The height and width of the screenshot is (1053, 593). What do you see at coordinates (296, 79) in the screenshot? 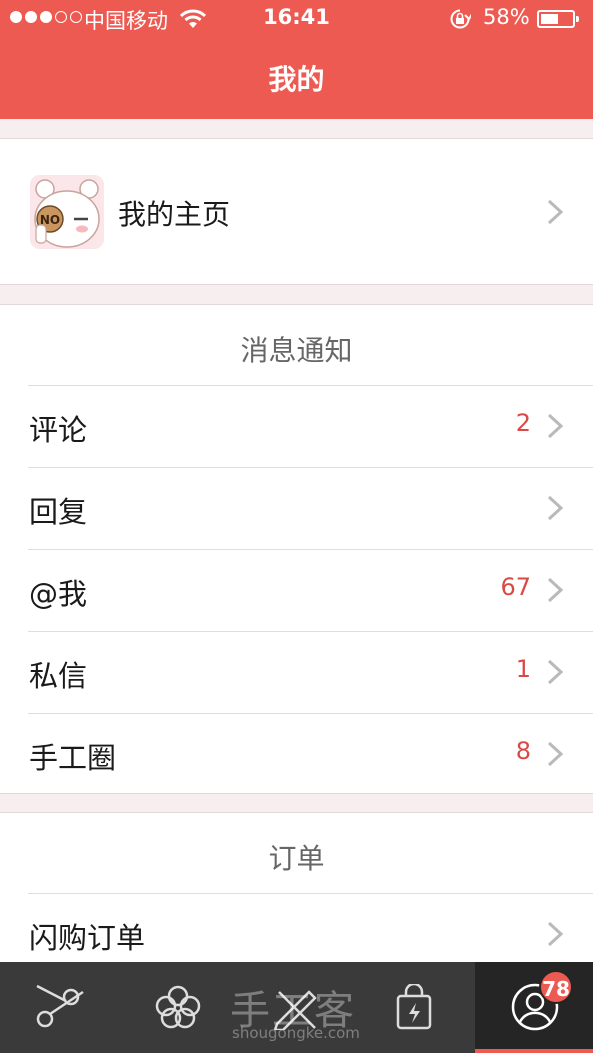
I see `page-title: 我的` at bounding box center [296, 79].